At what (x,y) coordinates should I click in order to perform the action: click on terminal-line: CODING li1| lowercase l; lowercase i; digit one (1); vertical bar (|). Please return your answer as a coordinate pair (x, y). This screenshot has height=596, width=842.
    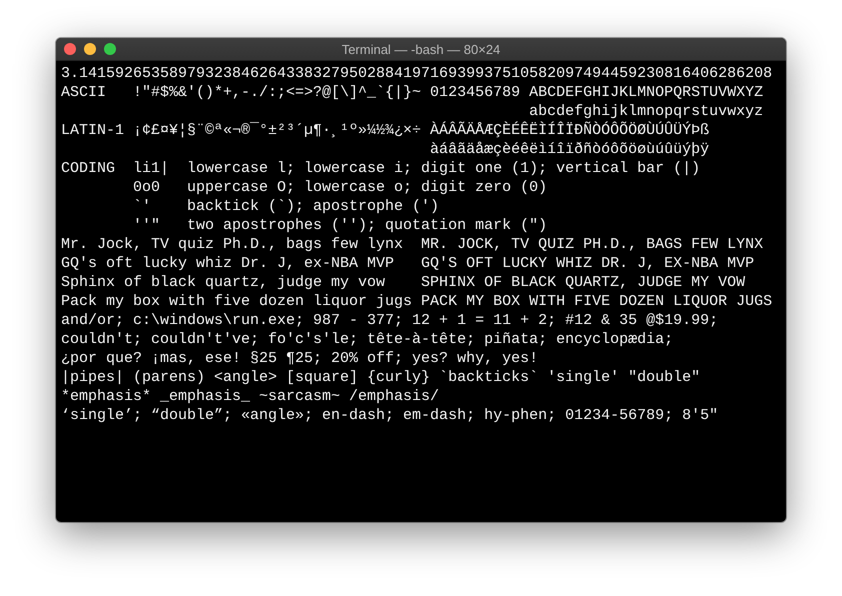
    Looking at the image, I should click on (380, 168).